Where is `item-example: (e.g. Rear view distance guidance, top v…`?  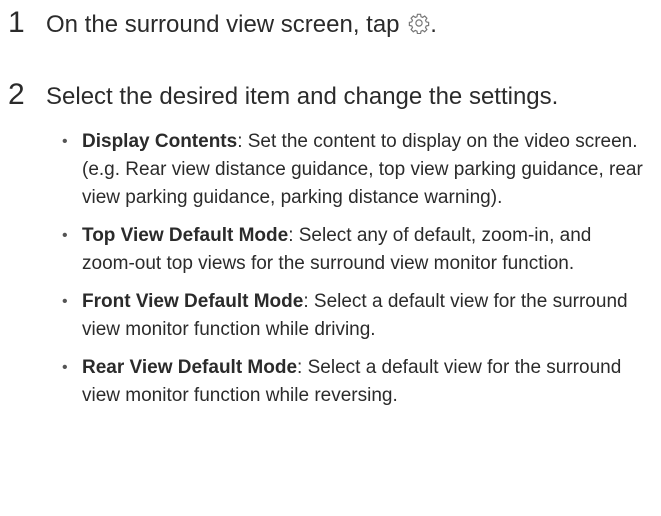
item-example: (e.g. Rear view distance guidance, top v… is located at coordinates (362, 183).